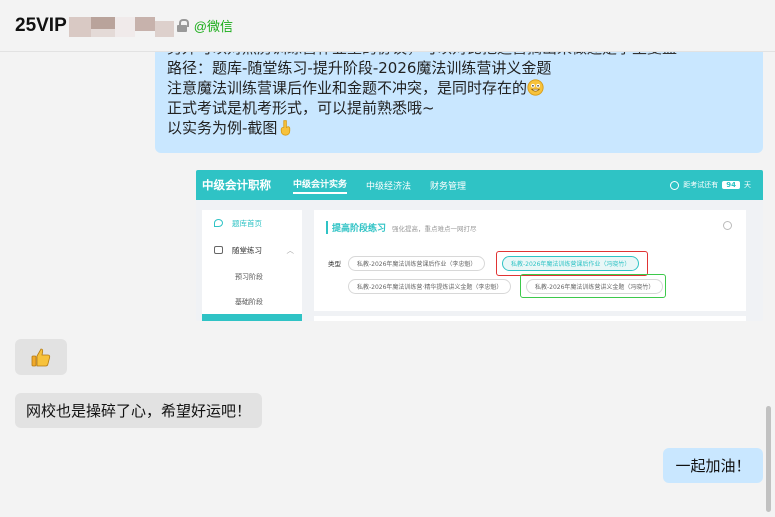 Image resolution: width=775 pixels, height=517 pixels. I want to click on info-icon, so click(727, 225).